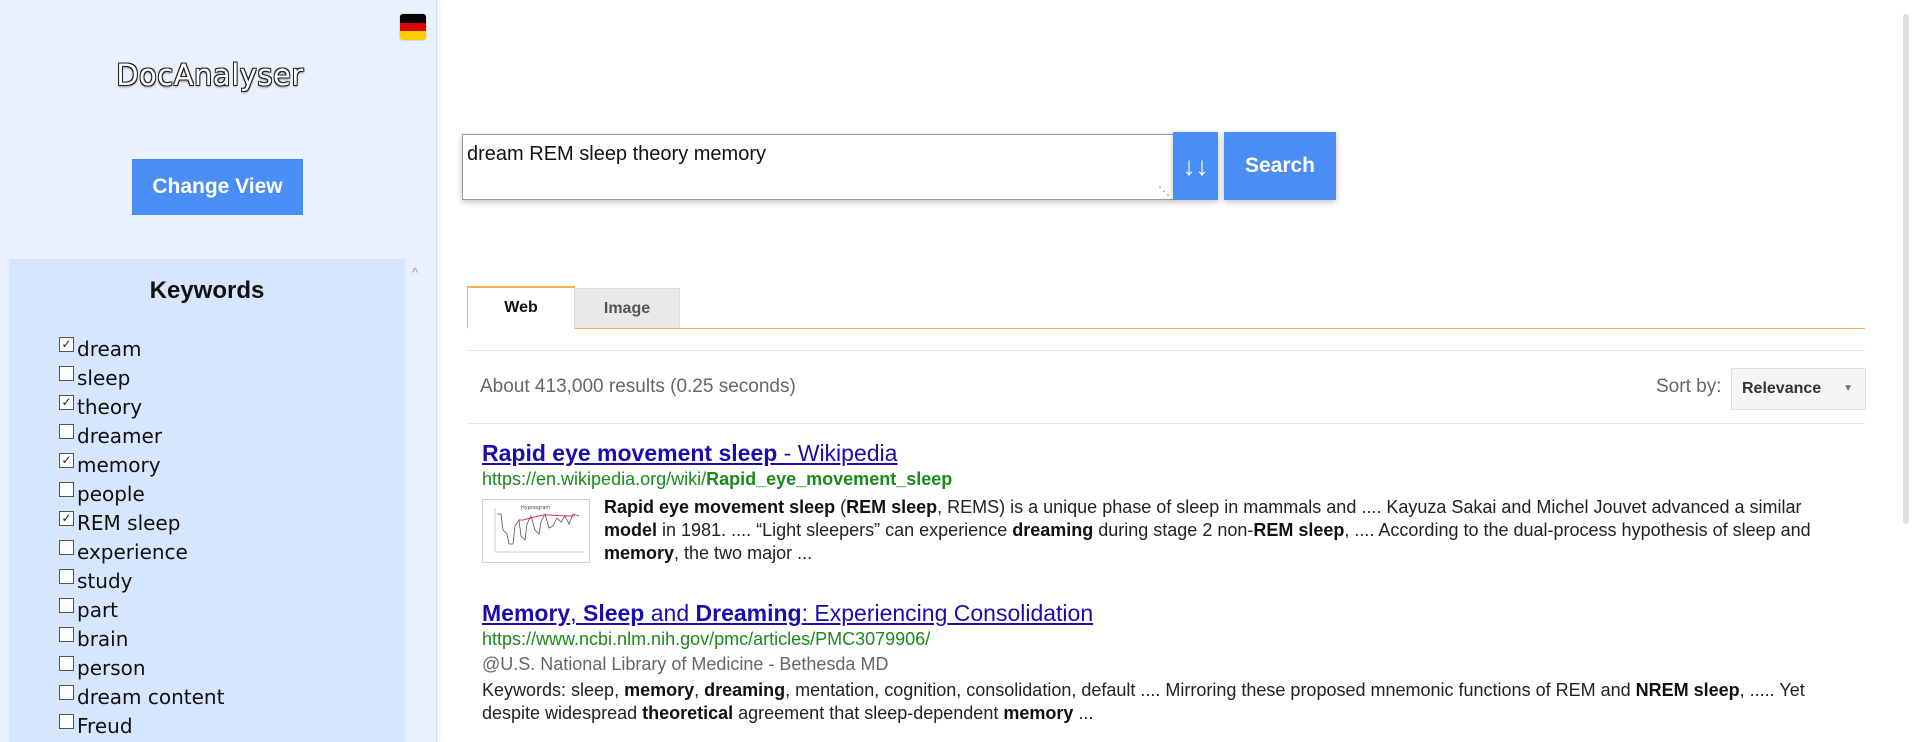 This screenshot has height=742, width=1914. What do you see at coordinates (1689, 386) in the screenshot?
I see `sort-label: Sort by:` at bounding box center [1689, 386].